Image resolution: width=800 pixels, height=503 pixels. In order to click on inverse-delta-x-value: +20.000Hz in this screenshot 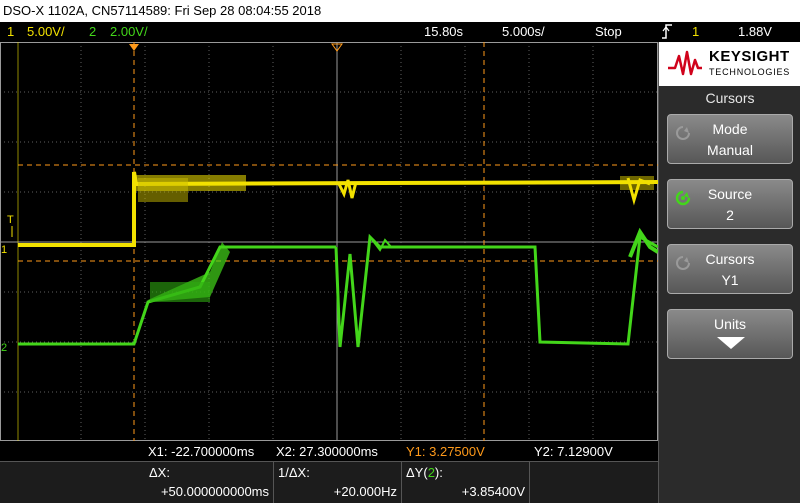, I will do `click(365, 491)`.